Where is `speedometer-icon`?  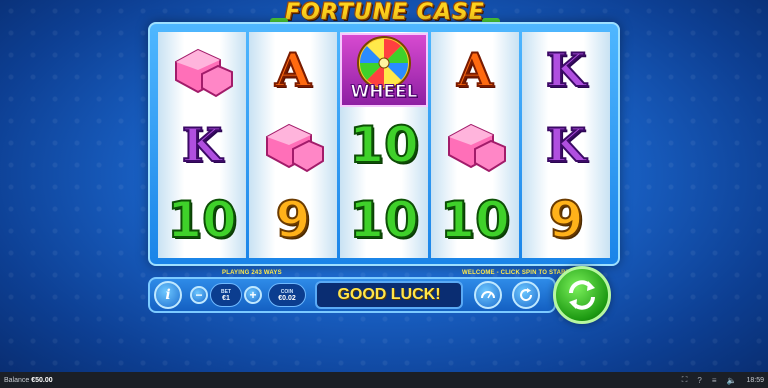 speedometer-icon is located at coordinates (488, 295).